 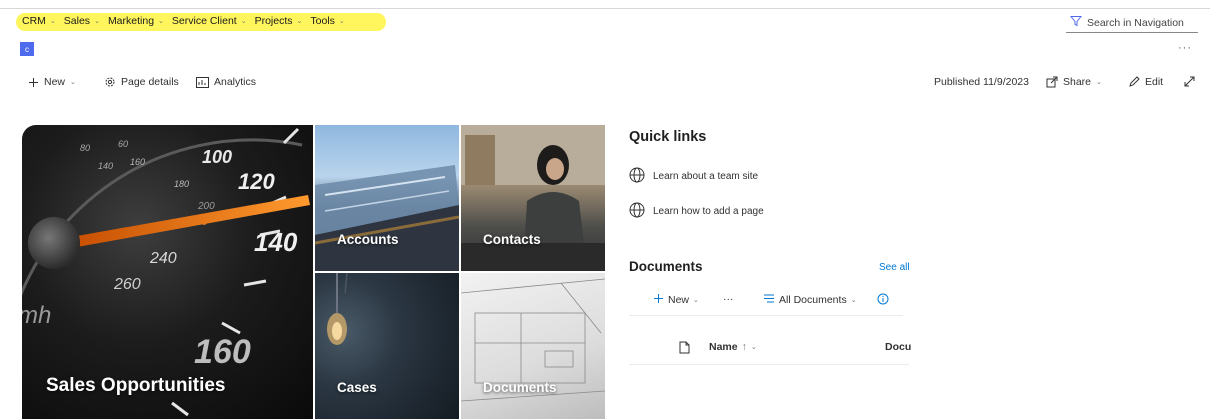 What do you see at coordinates (368, 239) in the screenshot?
I see `hero-tile-title: Accounts` at bounding box center [368, 239].